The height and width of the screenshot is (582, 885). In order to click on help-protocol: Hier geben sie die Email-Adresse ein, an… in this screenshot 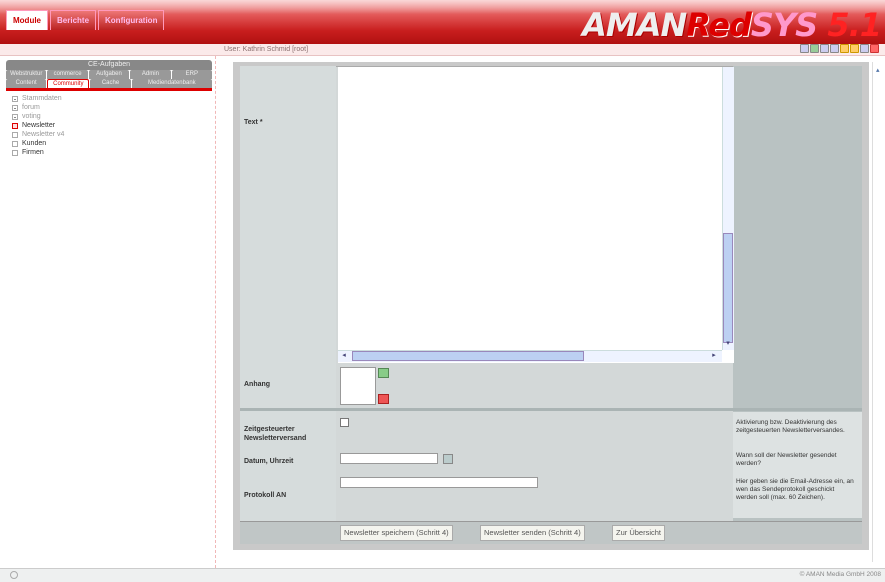, I will do `click(795, 489)`.